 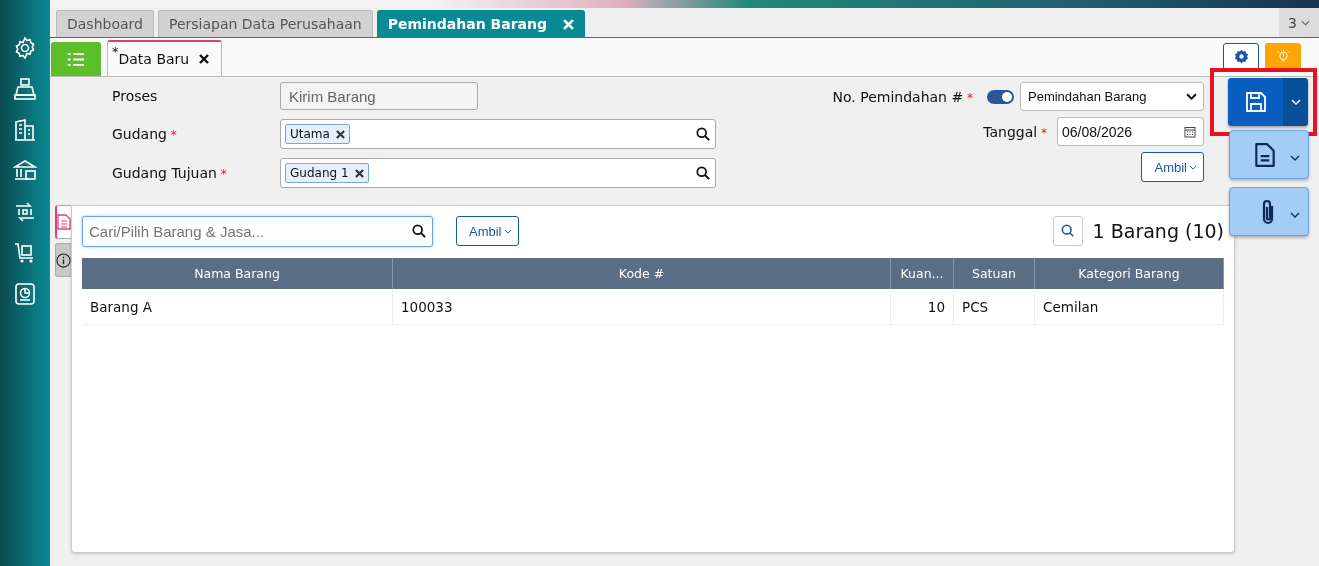 What do you see at coordinates (317, 134) in the screenshot?
I see `warehouse-tag: Utama` at bounding box center [317, 134].